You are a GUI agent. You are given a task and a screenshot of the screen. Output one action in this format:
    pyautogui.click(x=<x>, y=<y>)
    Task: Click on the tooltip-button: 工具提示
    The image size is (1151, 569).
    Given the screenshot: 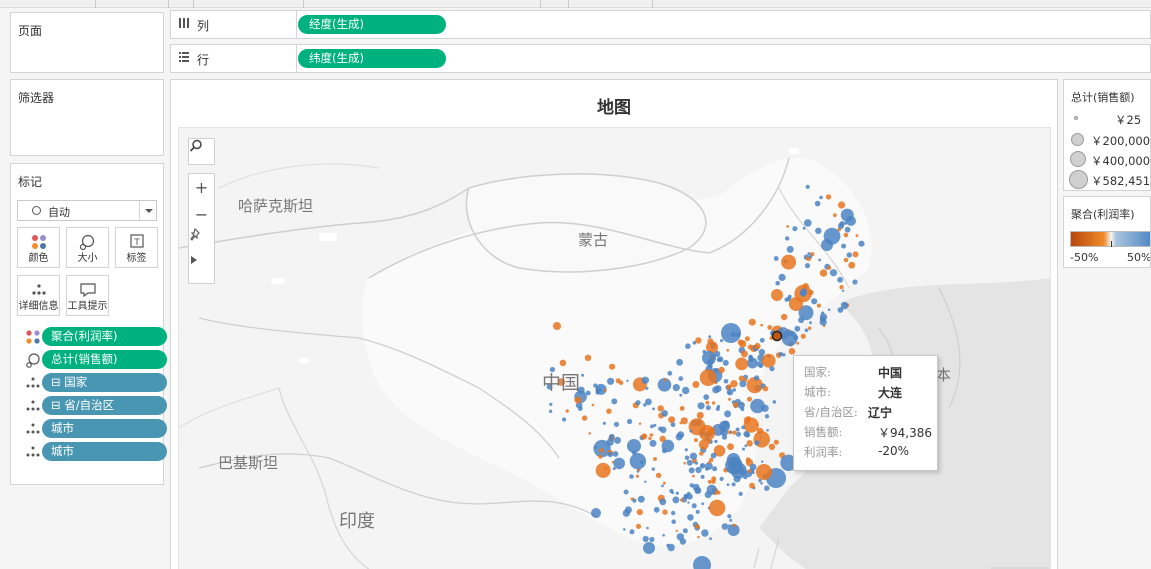 What is the action you would take?
    pyautogui.click(x=87, y=295)
    